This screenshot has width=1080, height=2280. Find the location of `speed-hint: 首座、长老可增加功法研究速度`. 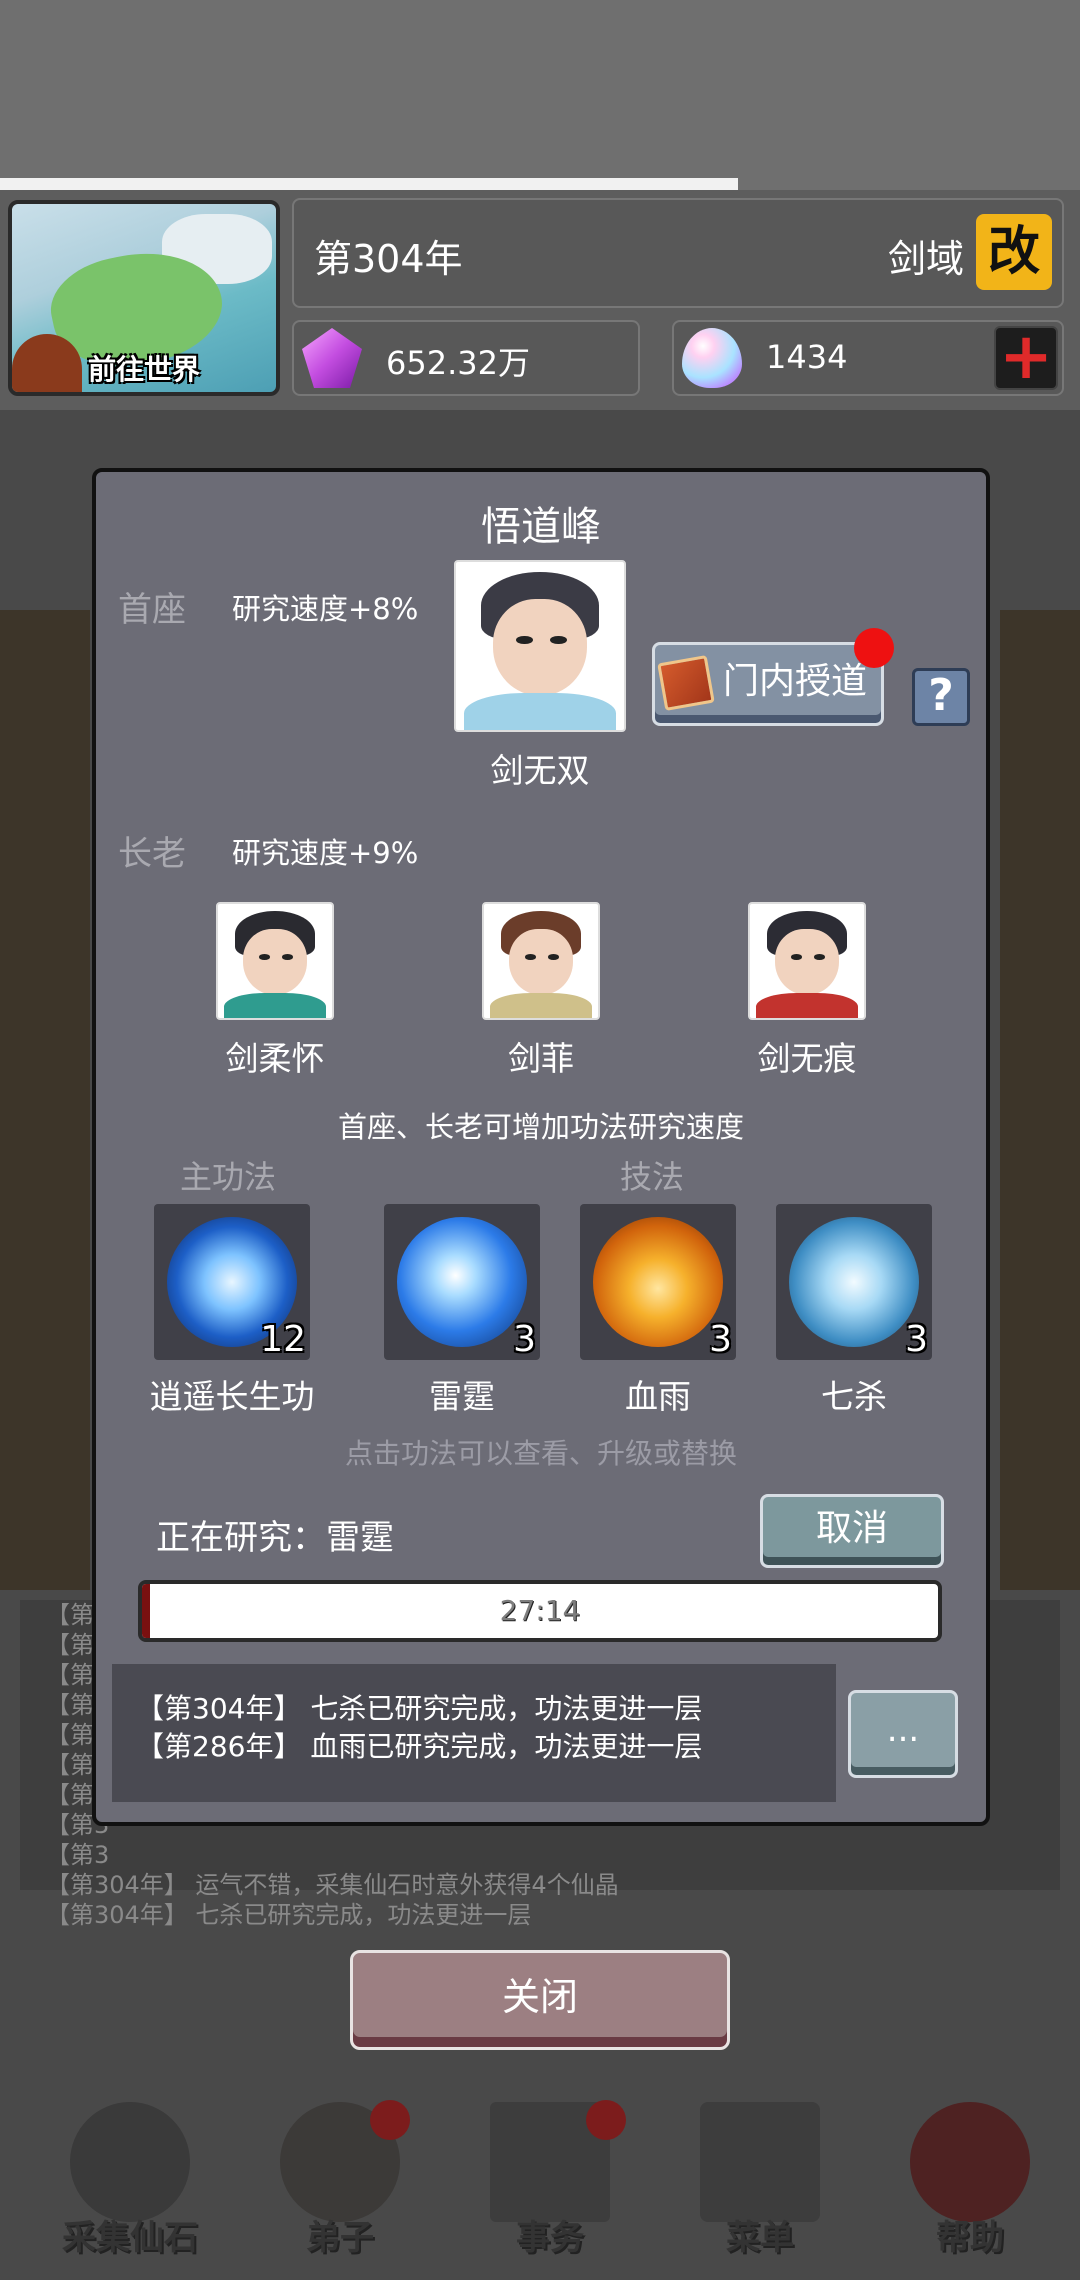

speed-hint: 首座、长老可增加功法研究速度 is located at coordinates (540, 1127).